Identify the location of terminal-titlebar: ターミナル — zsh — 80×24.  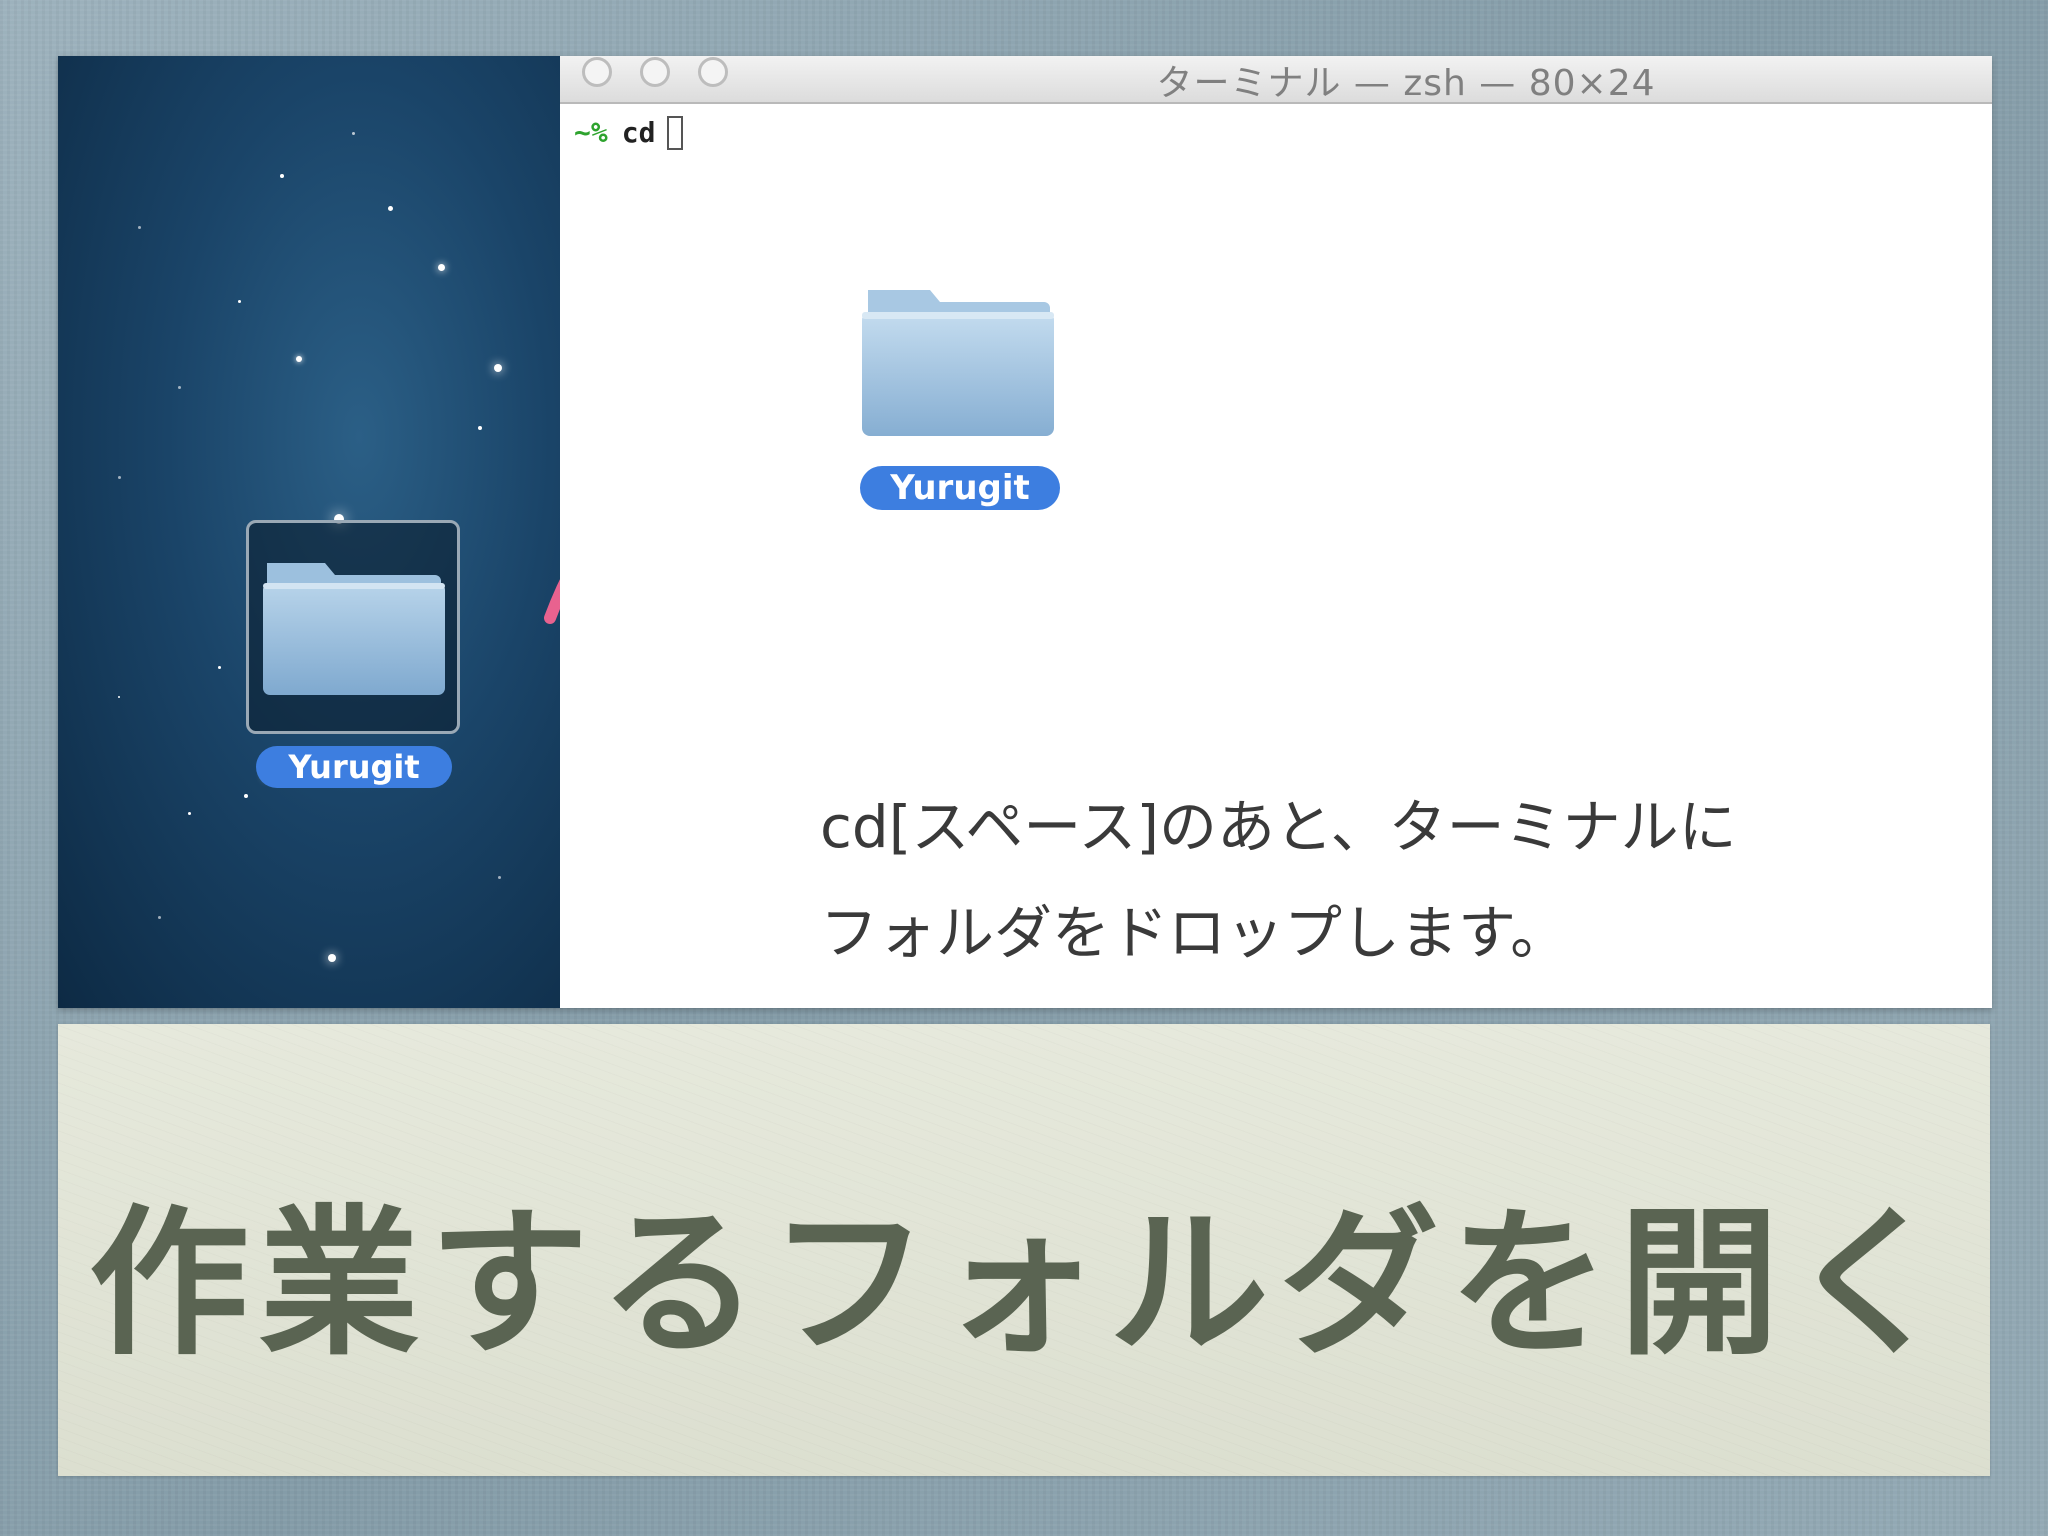
(1276, 80).